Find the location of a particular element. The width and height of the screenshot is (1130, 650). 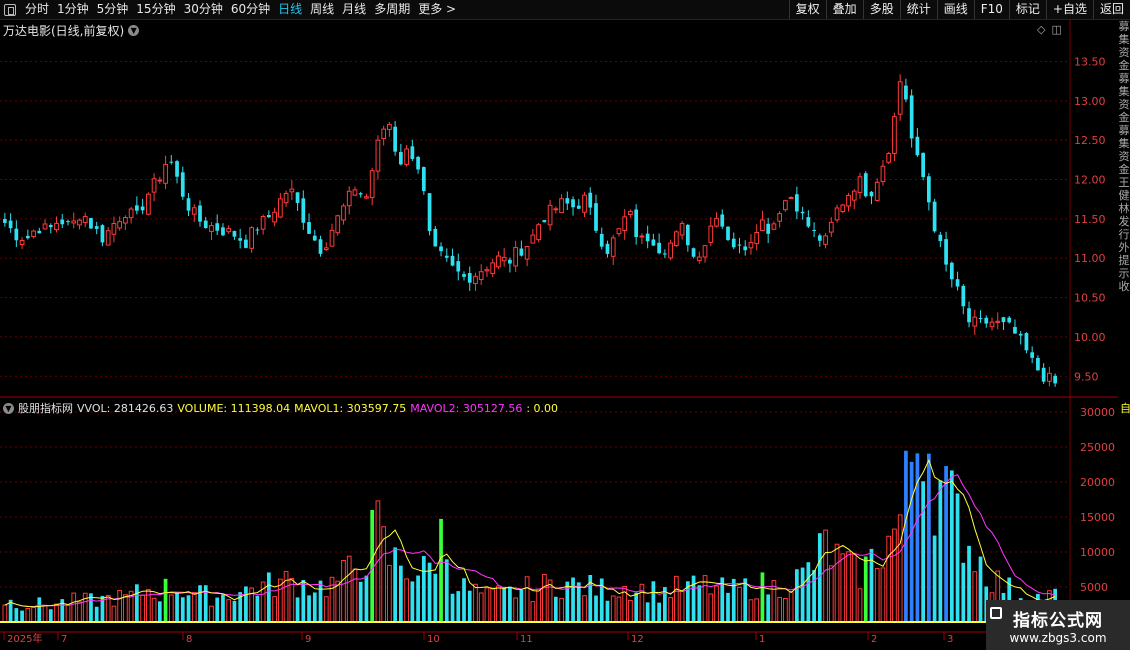

volume-axis-label: 5000 is located at coordinates (1094, 587).